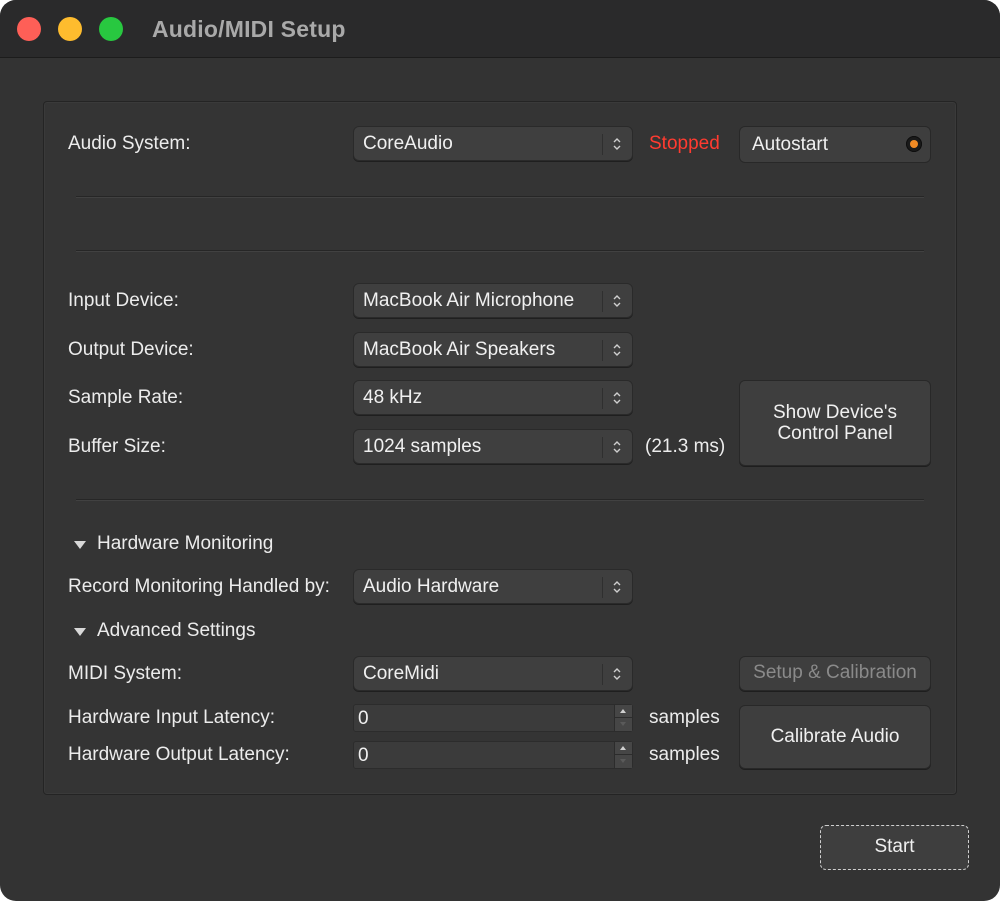  What do you see at coordinates (249, 29) in the screenshot?
I see `window-title: Audio/MIDI Setup` at bounding box center [249, 29].